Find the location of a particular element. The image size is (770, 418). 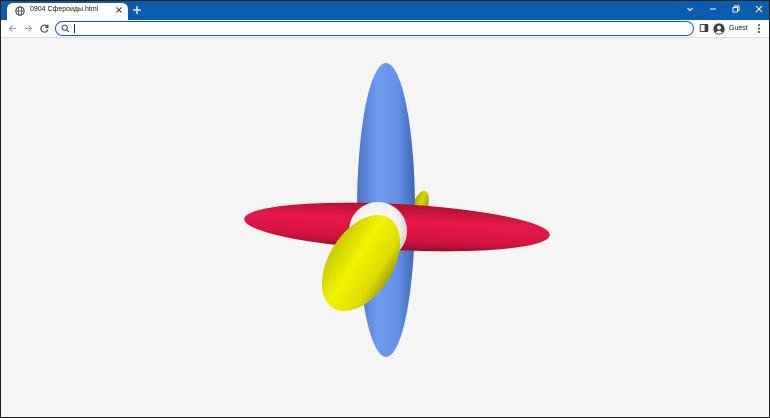

kebab-menu-icon is located at coordinates (759, 28).